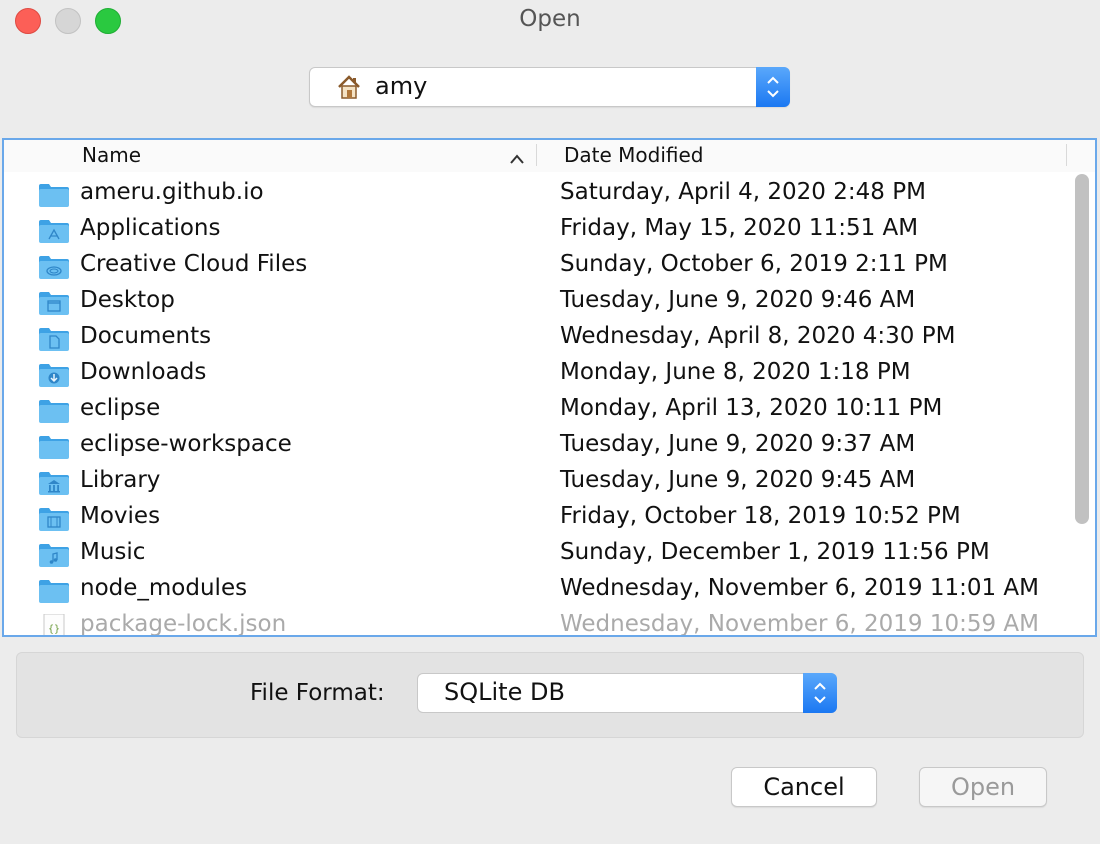  I want to click on file-format-panel: File Format: SQLite DB, so click(550, 695).